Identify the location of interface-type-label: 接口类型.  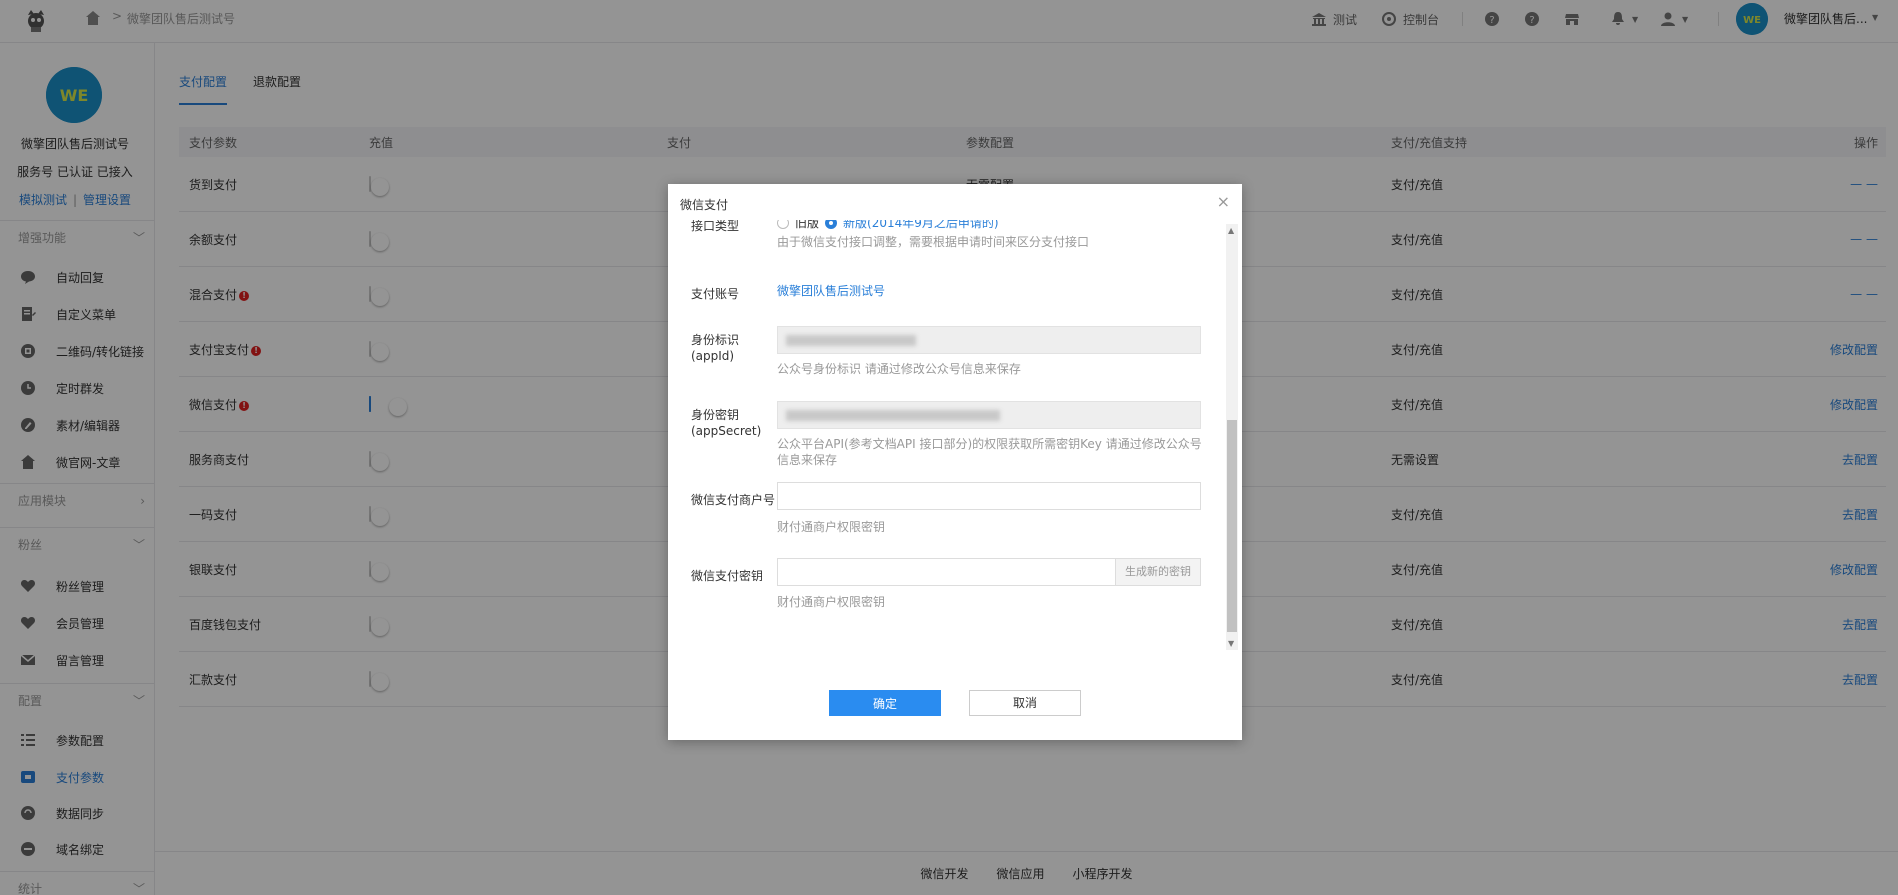
(715, 226).